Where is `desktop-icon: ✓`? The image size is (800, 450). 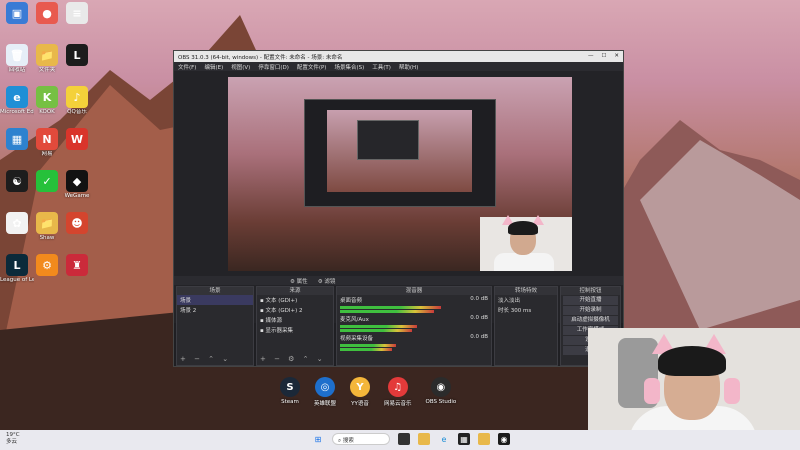 desktop-icon: ✓ is located at coordinates (47, 181).